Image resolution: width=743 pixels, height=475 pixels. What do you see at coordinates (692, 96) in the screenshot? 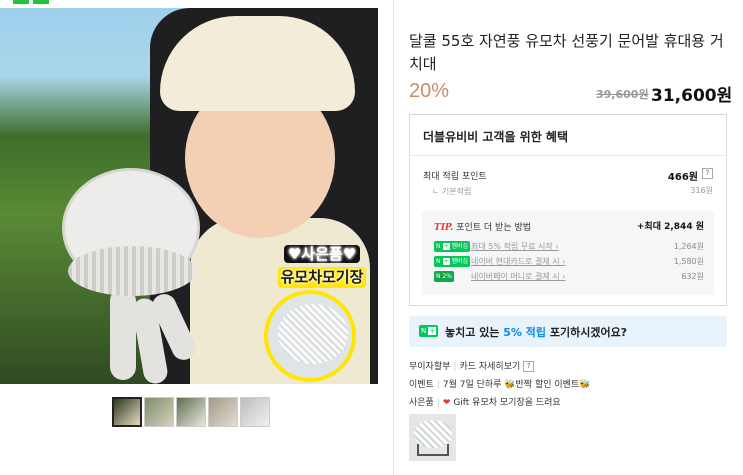
I see `sale-price: 31,600원` at bounding box center [692, 96].